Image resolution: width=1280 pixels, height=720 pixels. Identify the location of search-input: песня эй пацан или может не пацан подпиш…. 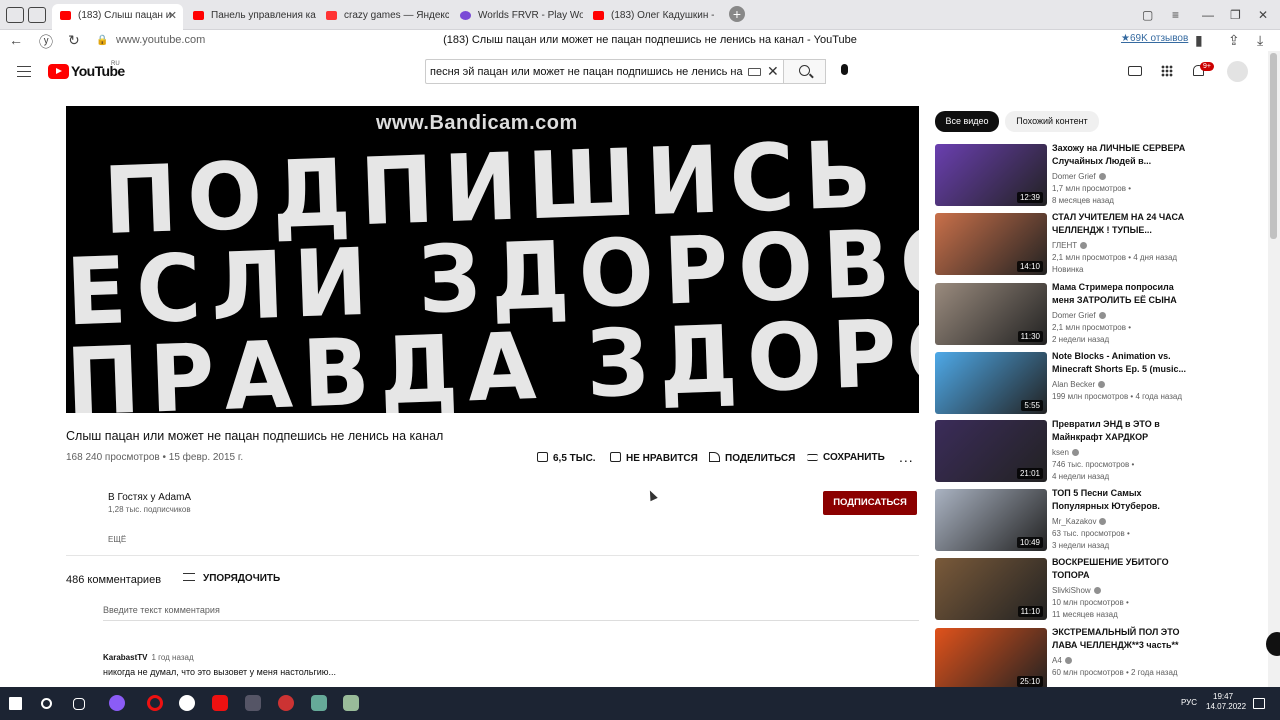
(604, 71).